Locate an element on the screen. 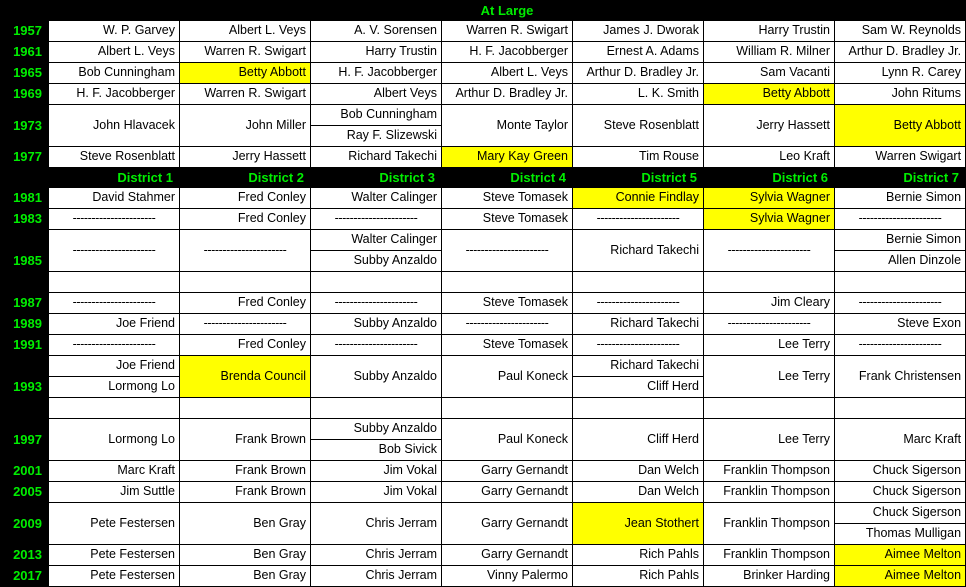 This screenshot has width=966, height=587. member-cell: Brenda Council is located at coordinates (245, 376).